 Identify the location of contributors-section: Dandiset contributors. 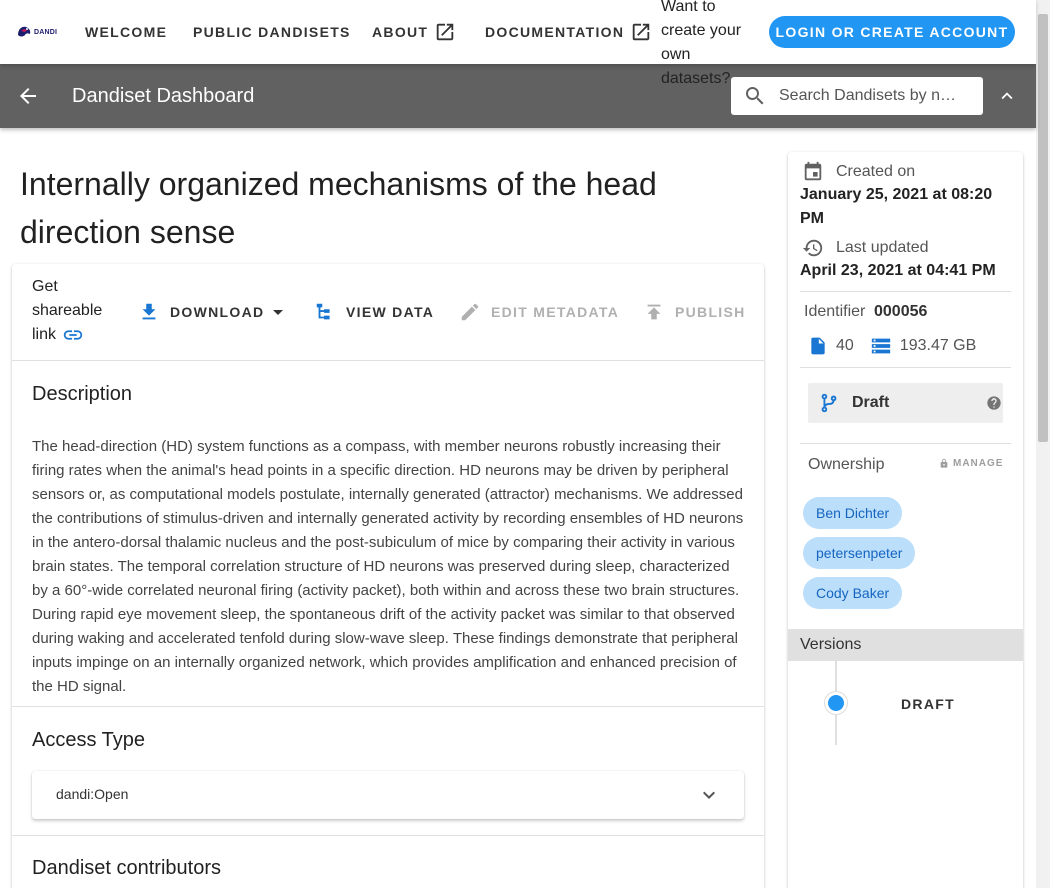
(388, 862).